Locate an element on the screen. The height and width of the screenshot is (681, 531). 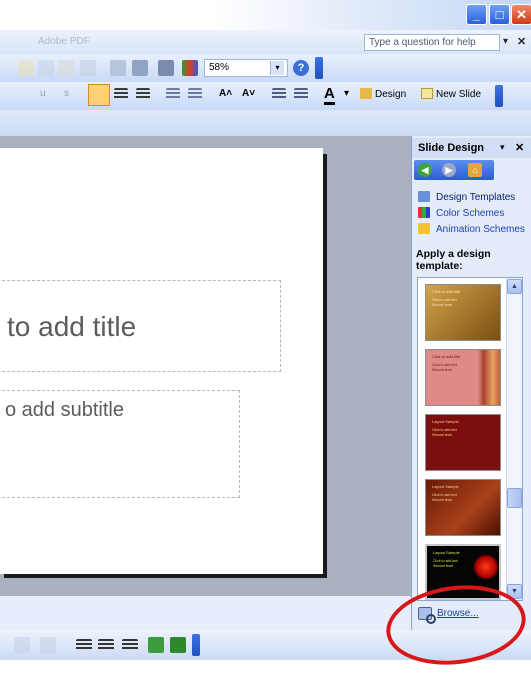
apply-template-heading: Apply a design template: is located at coordinates (453, 260).